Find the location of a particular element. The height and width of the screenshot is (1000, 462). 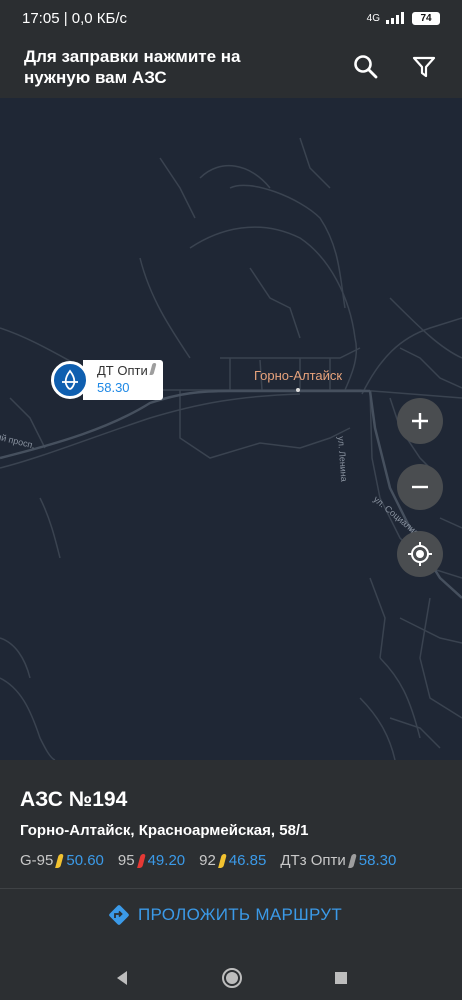

fuel-name: G-95 is located at coordinates (37, 860).